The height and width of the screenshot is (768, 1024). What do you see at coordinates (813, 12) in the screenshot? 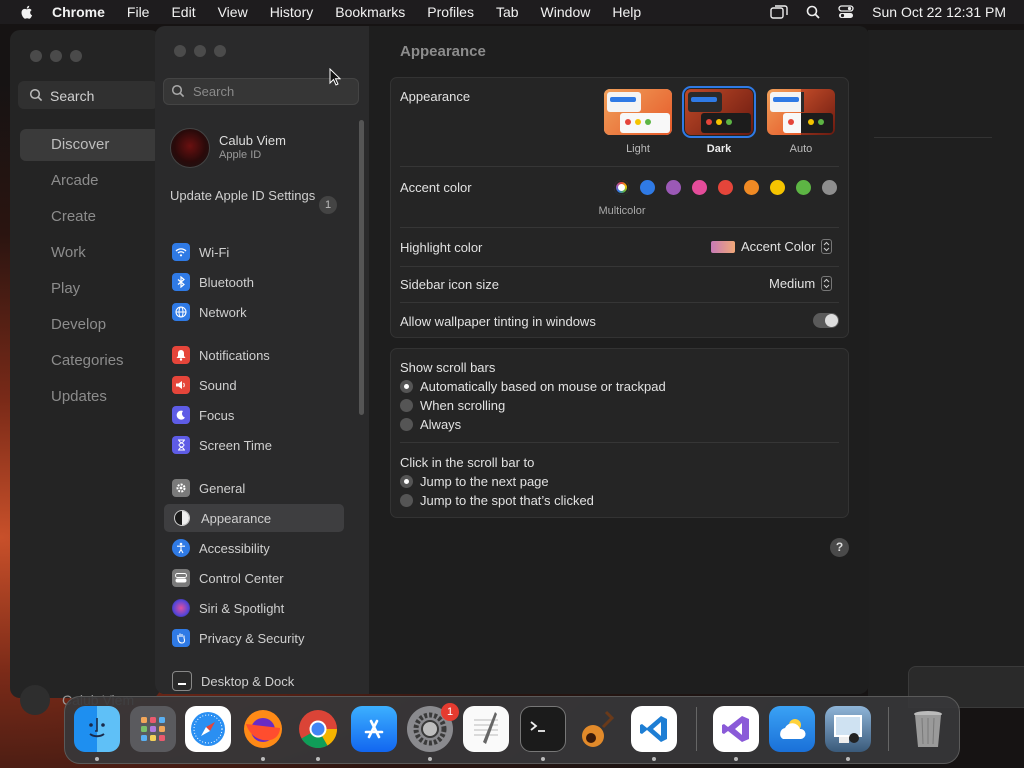
I see `spotlight-search-icon` at bounding box center [813, 12].